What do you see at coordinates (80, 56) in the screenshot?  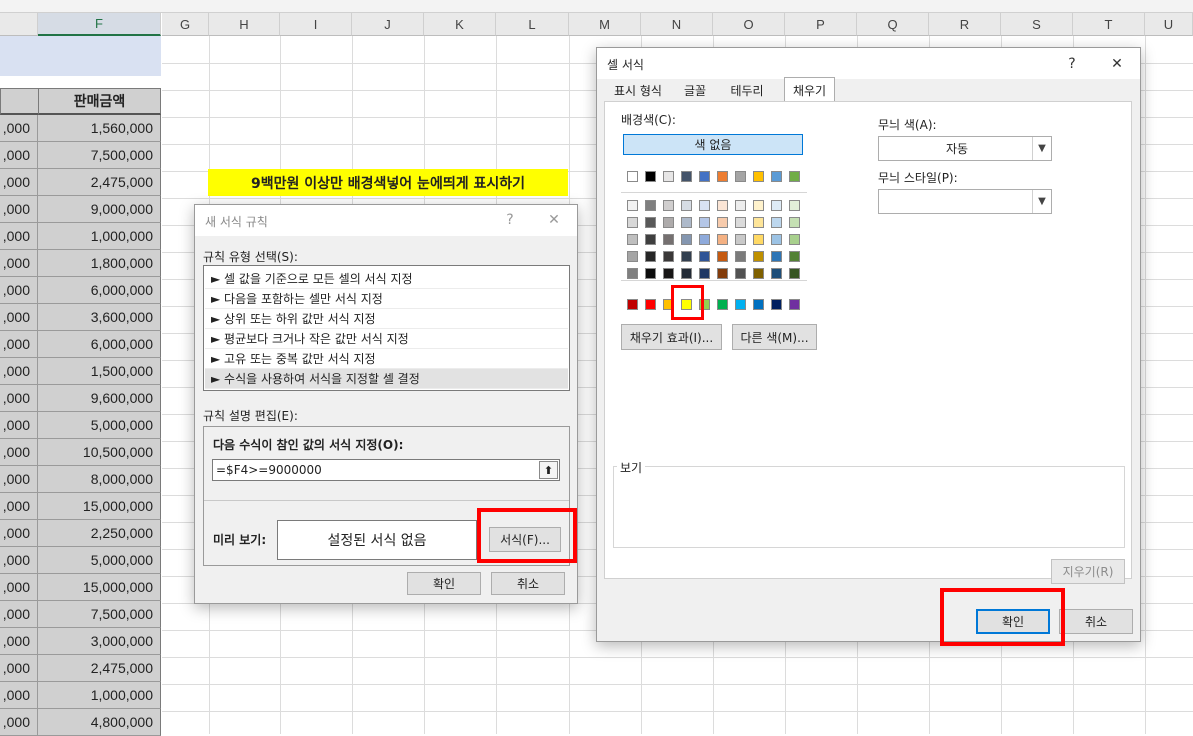 I see `title-merged-cell` at bounding box center [80, 56].